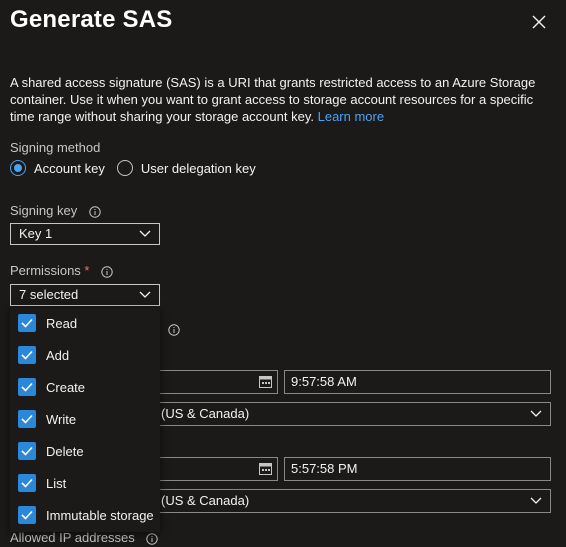 The image size is (566, 547). Describe the element at coordinates (49, 294) in the screenshot. I see `permissions-value: 7 selected` at that location.